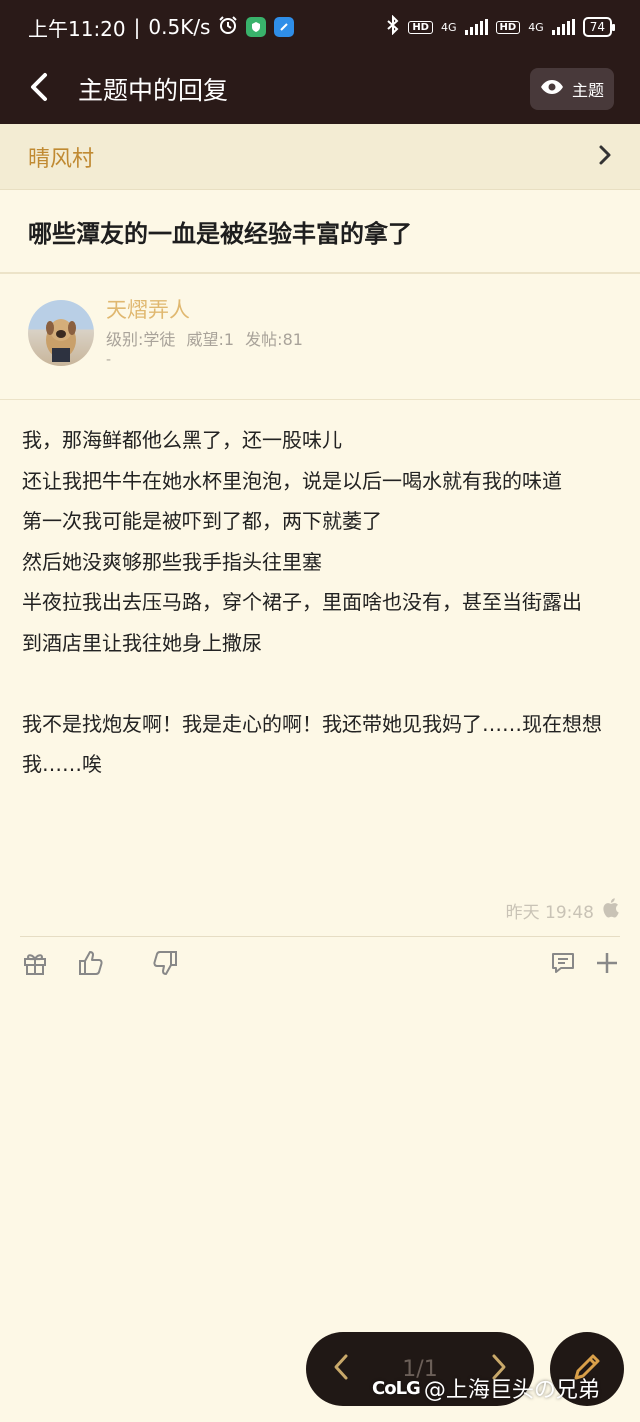  What do you see at coordinates (320, 89) in the screenshot?
I see `nav-bar: 主题中的回复 主题` at bounding box center [320, 89].